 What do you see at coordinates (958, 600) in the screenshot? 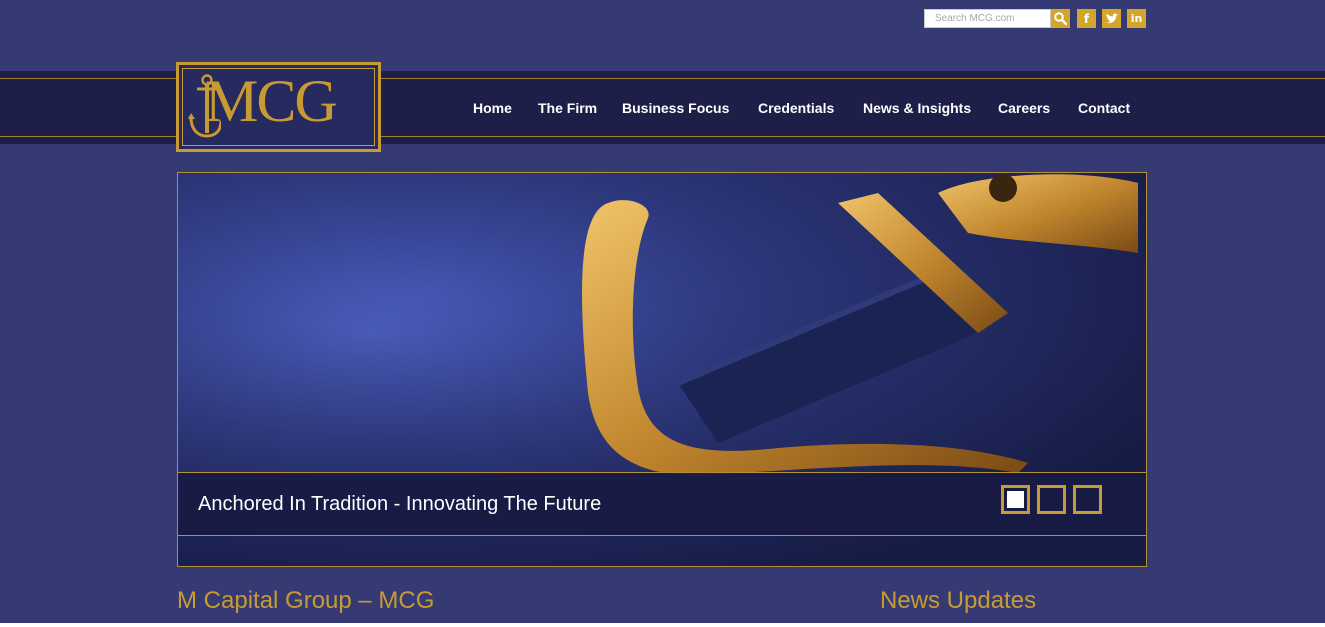
I see `news-updates-heading: News Updates` at bounding box center [958, 600].